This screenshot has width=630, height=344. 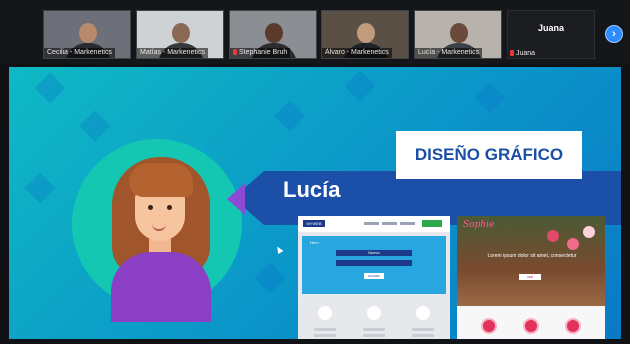 What do you see at coordinates (314, 223) in the screenshot?
I see `mockup-logo: MYWEB` at bounding box center [314, 223].